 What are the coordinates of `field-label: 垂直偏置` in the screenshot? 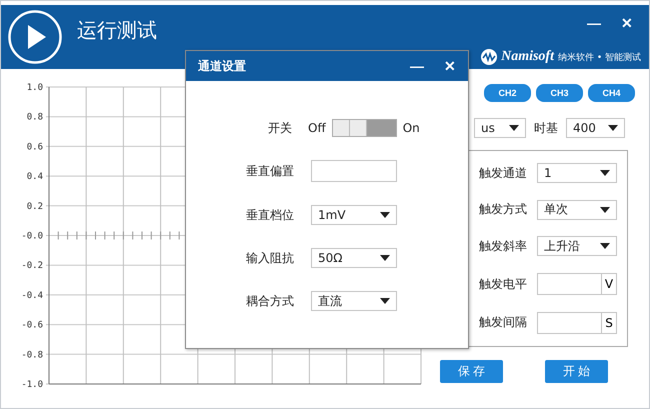 It's located at (270, 171).